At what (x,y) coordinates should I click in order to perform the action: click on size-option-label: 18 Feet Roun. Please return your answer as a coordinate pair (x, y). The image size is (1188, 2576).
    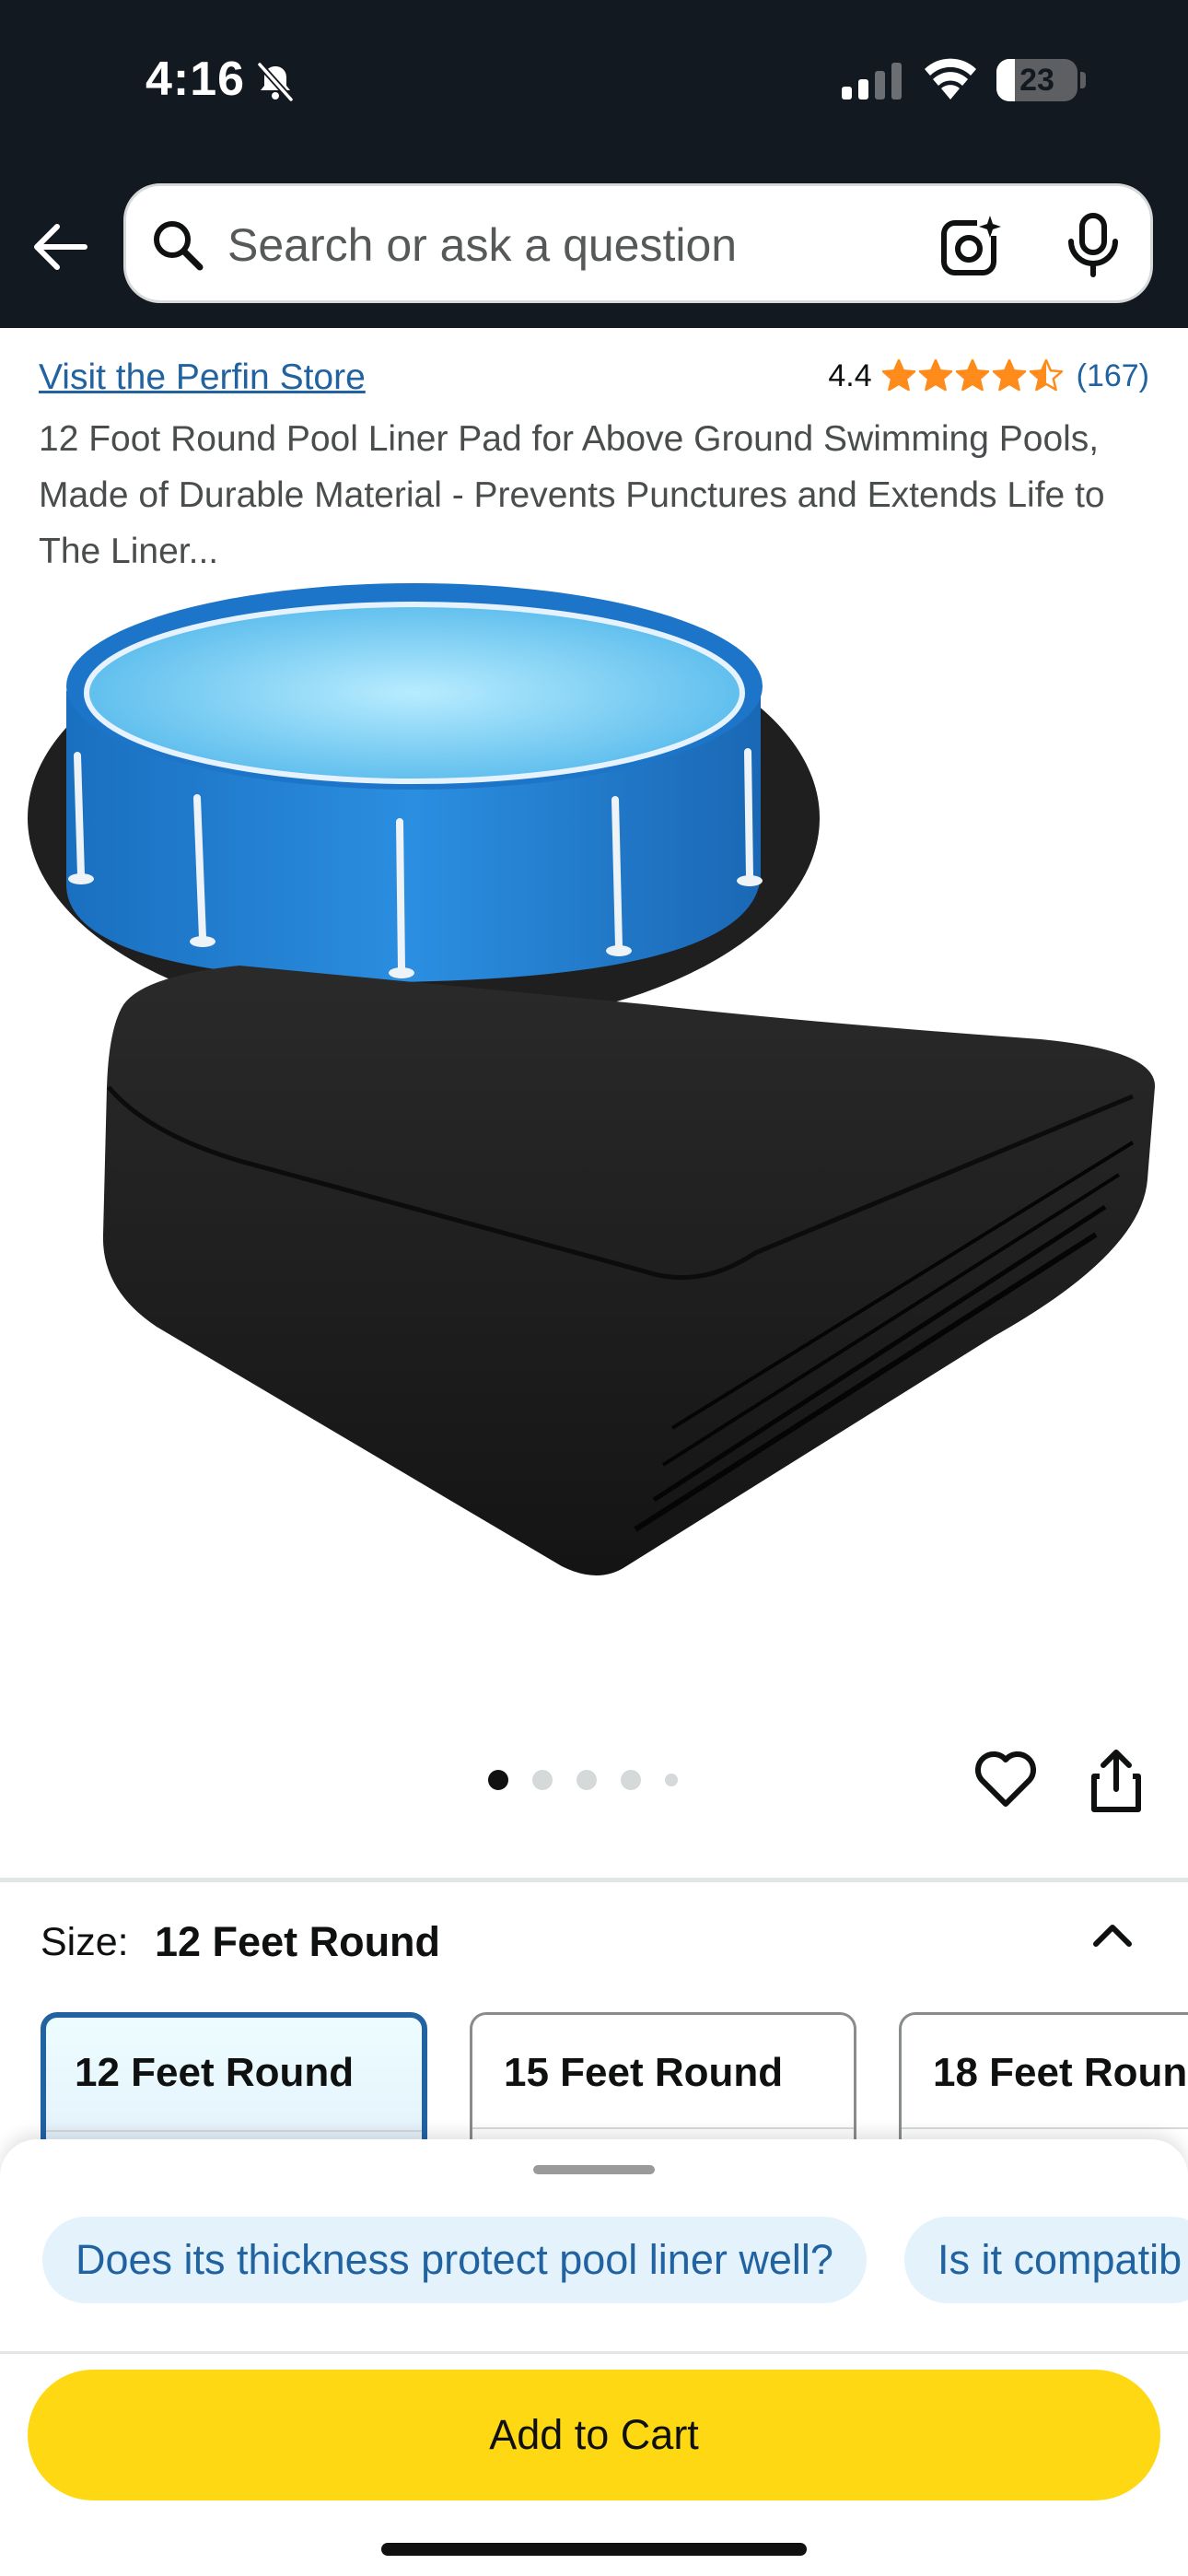
    Looking at the image, I should click on (1060, 2072).